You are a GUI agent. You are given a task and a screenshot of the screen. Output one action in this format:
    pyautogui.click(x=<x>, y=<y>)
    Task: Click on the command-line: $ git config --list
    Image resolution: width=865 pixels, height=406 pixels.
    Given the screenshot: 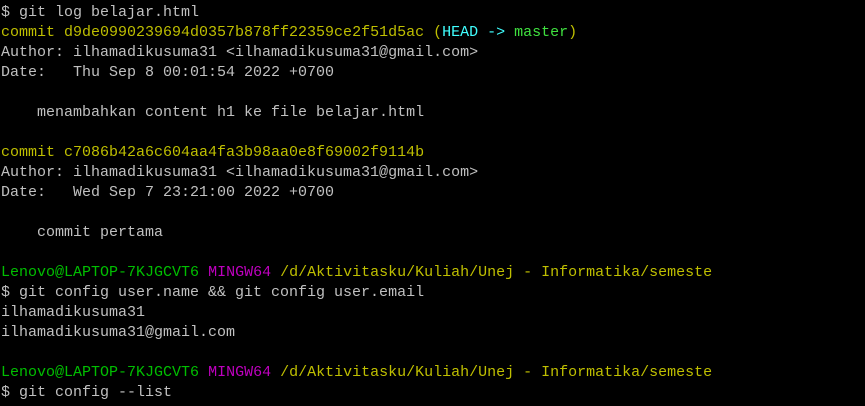 What is the action you would take?
    pyautogui.click(x=87, y=392)
    